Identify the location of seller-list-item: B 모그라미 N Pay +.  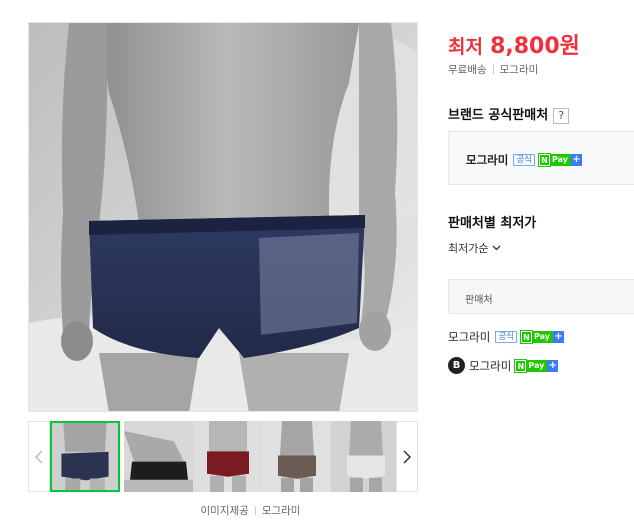
(503, 365).